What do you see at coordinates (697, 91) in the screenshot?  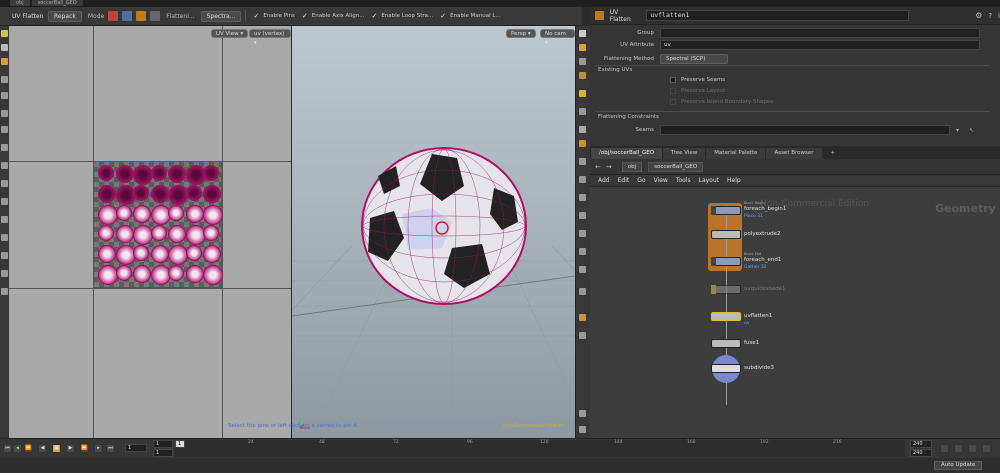 I see `preserve-layout-checkbox: Preserve Layout` at bounding box center [697, 91].